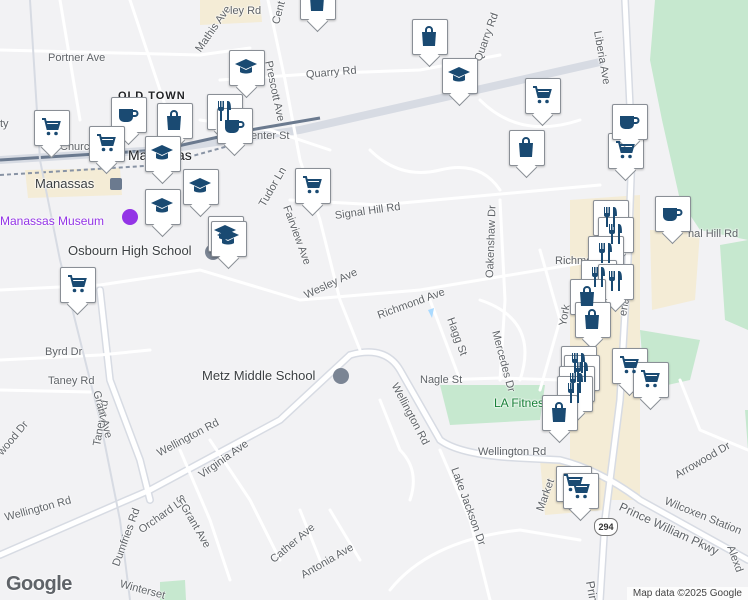 The image size is (748, 600). Describe the element at coordinates (64, 352) in the screenshot. I see `street-label: Byrd Dr` at that location.